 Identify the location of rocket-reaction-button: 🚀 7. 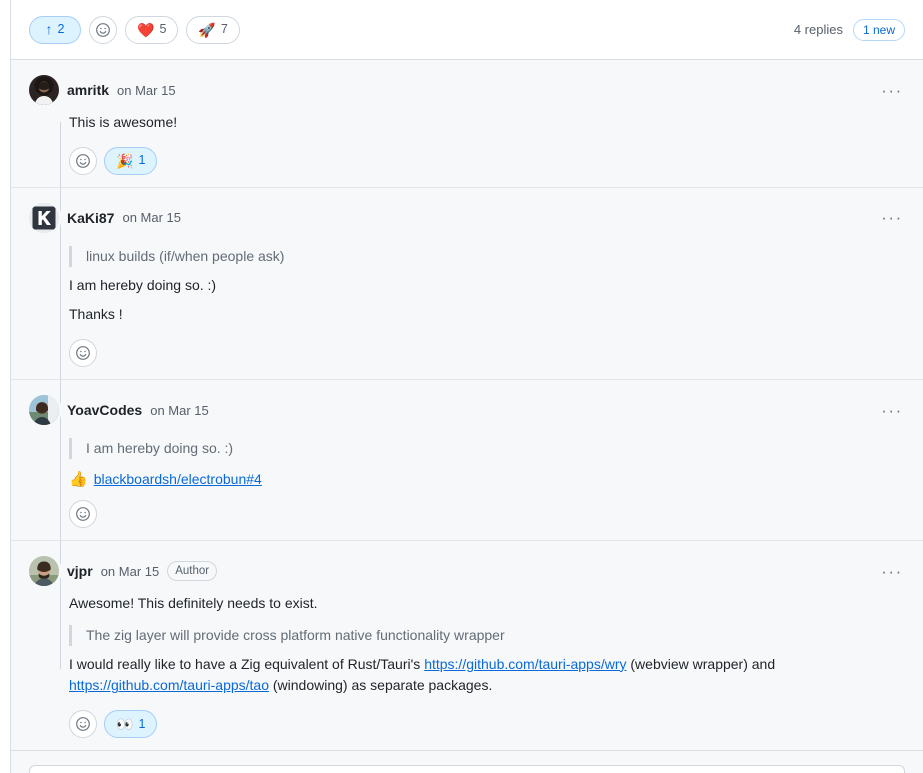
(213, 29).